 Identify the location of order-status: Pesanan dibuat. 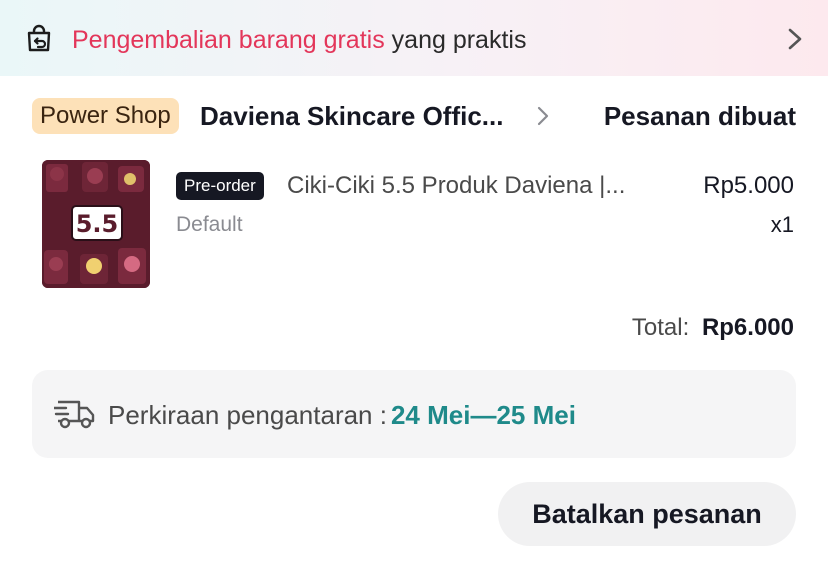
(699, 116).